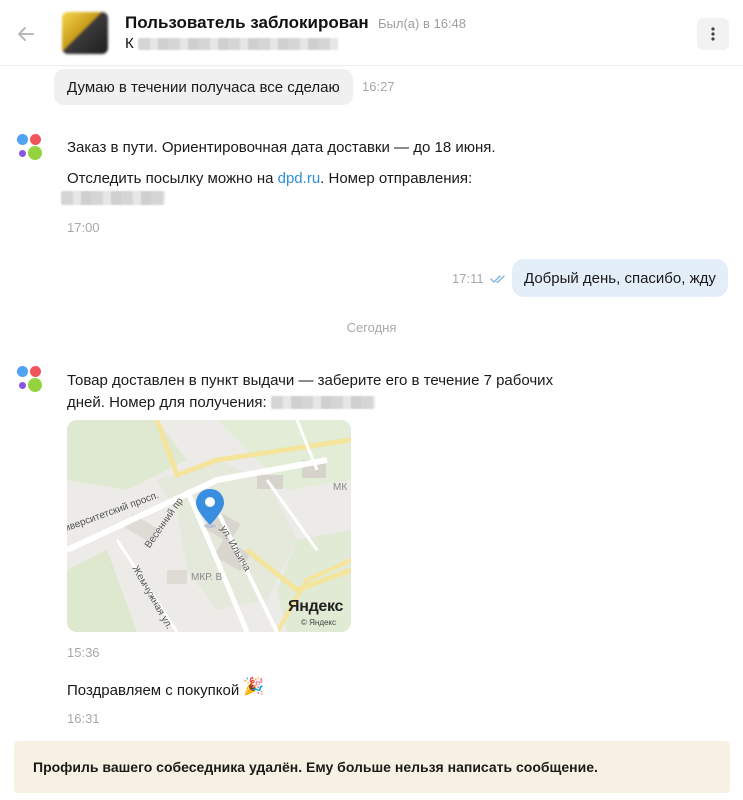 This screenshot has height=800, width=743. What do you see at coordinates (153, 690) in the screenshot?
I see `message-text: Поздравляем с покупкой` at bounding box center [153, 690].